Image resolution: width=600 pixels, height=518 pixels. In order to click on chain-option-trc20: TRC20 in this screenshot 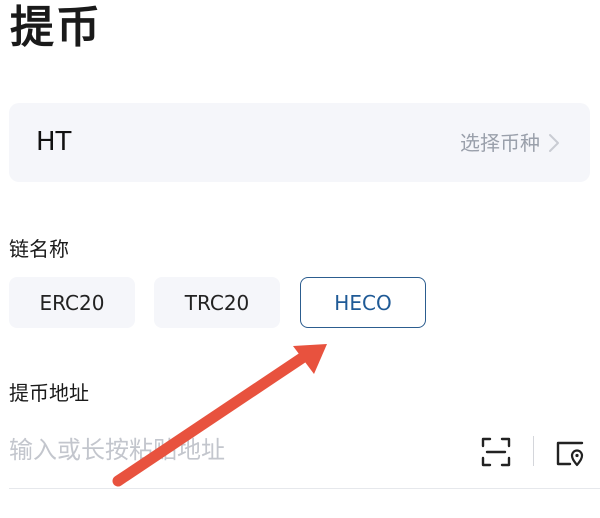, I will do `click(217, 302)`.